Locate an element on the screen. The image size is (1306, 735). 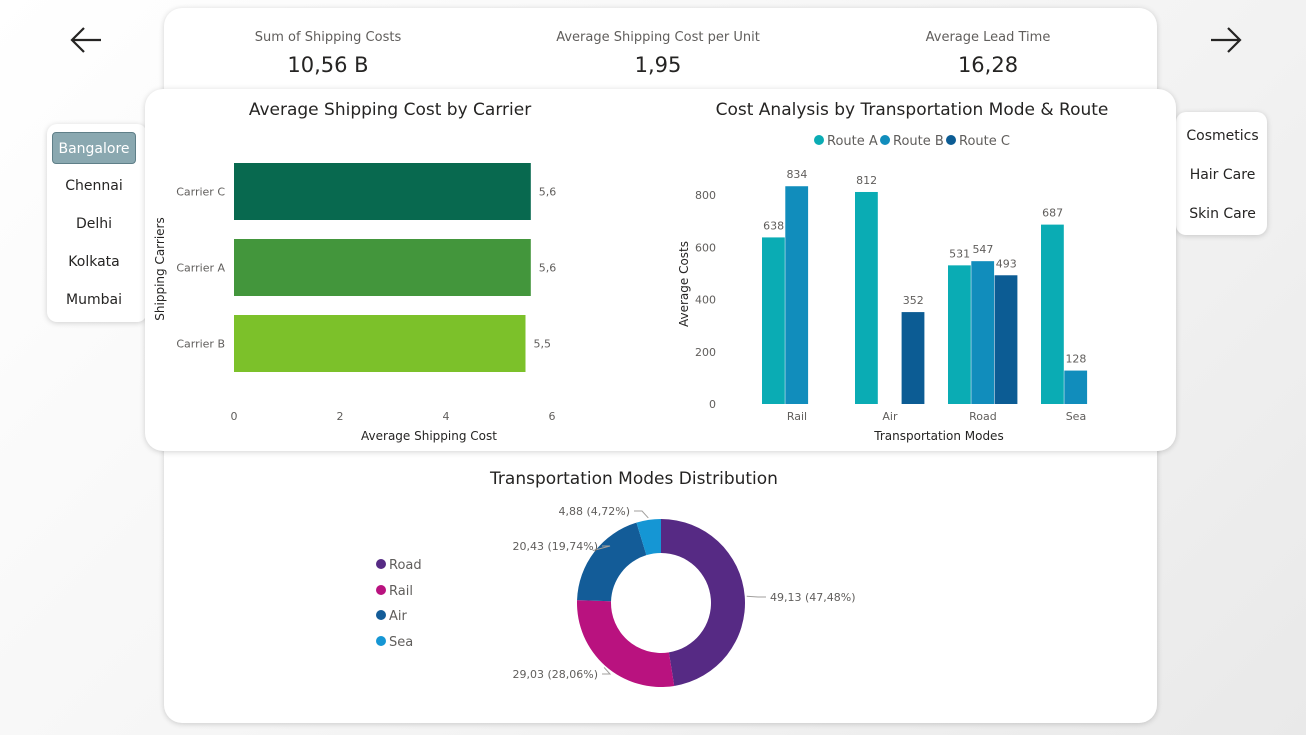
kpi-shipping-costs: Sum of Shipping Costs 10,56 B is located at coordinates (328, 46).